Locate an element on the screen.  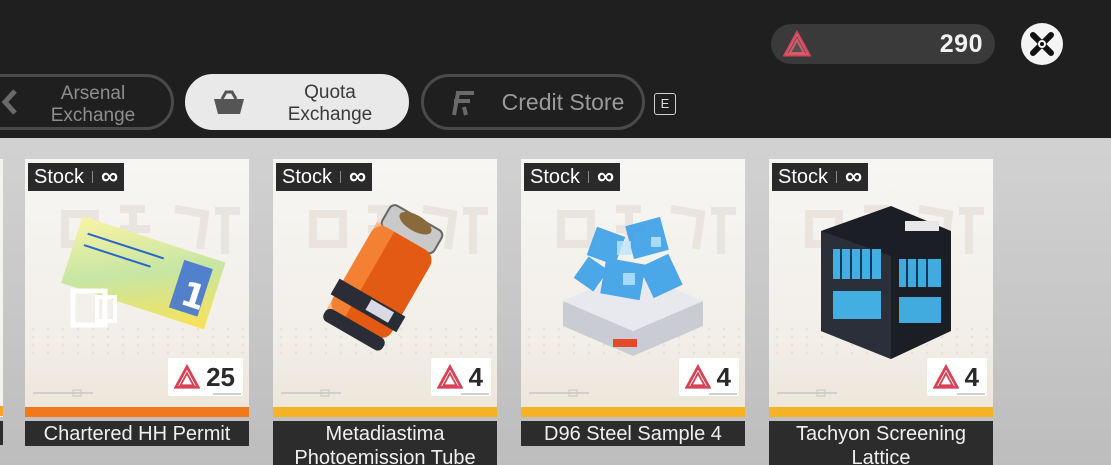
item-name: Metadiastima Photoemission Tube is located at coordinates (385, 443).